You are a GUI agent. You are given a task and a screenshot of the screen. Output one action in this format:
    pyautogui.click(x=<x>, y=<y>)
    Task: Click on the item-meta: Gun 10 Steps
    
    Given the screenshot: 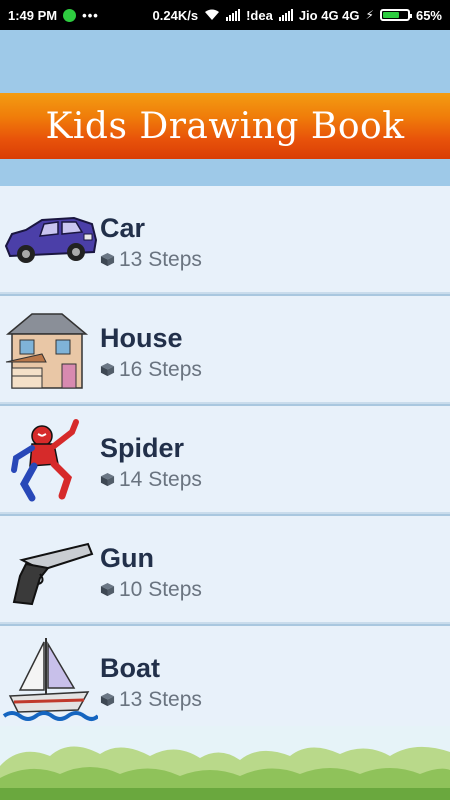 What is the action you would take?
    pyautogui.click(x=151, y=569)
    